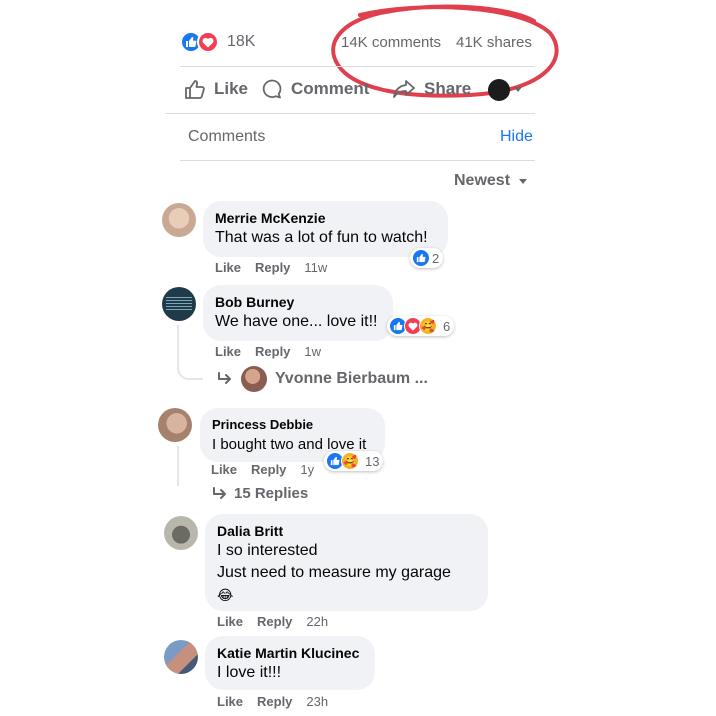  Describe the element at coordinates (241, 41) in the screenshot. I see `reactions-count: 18K` at that location.